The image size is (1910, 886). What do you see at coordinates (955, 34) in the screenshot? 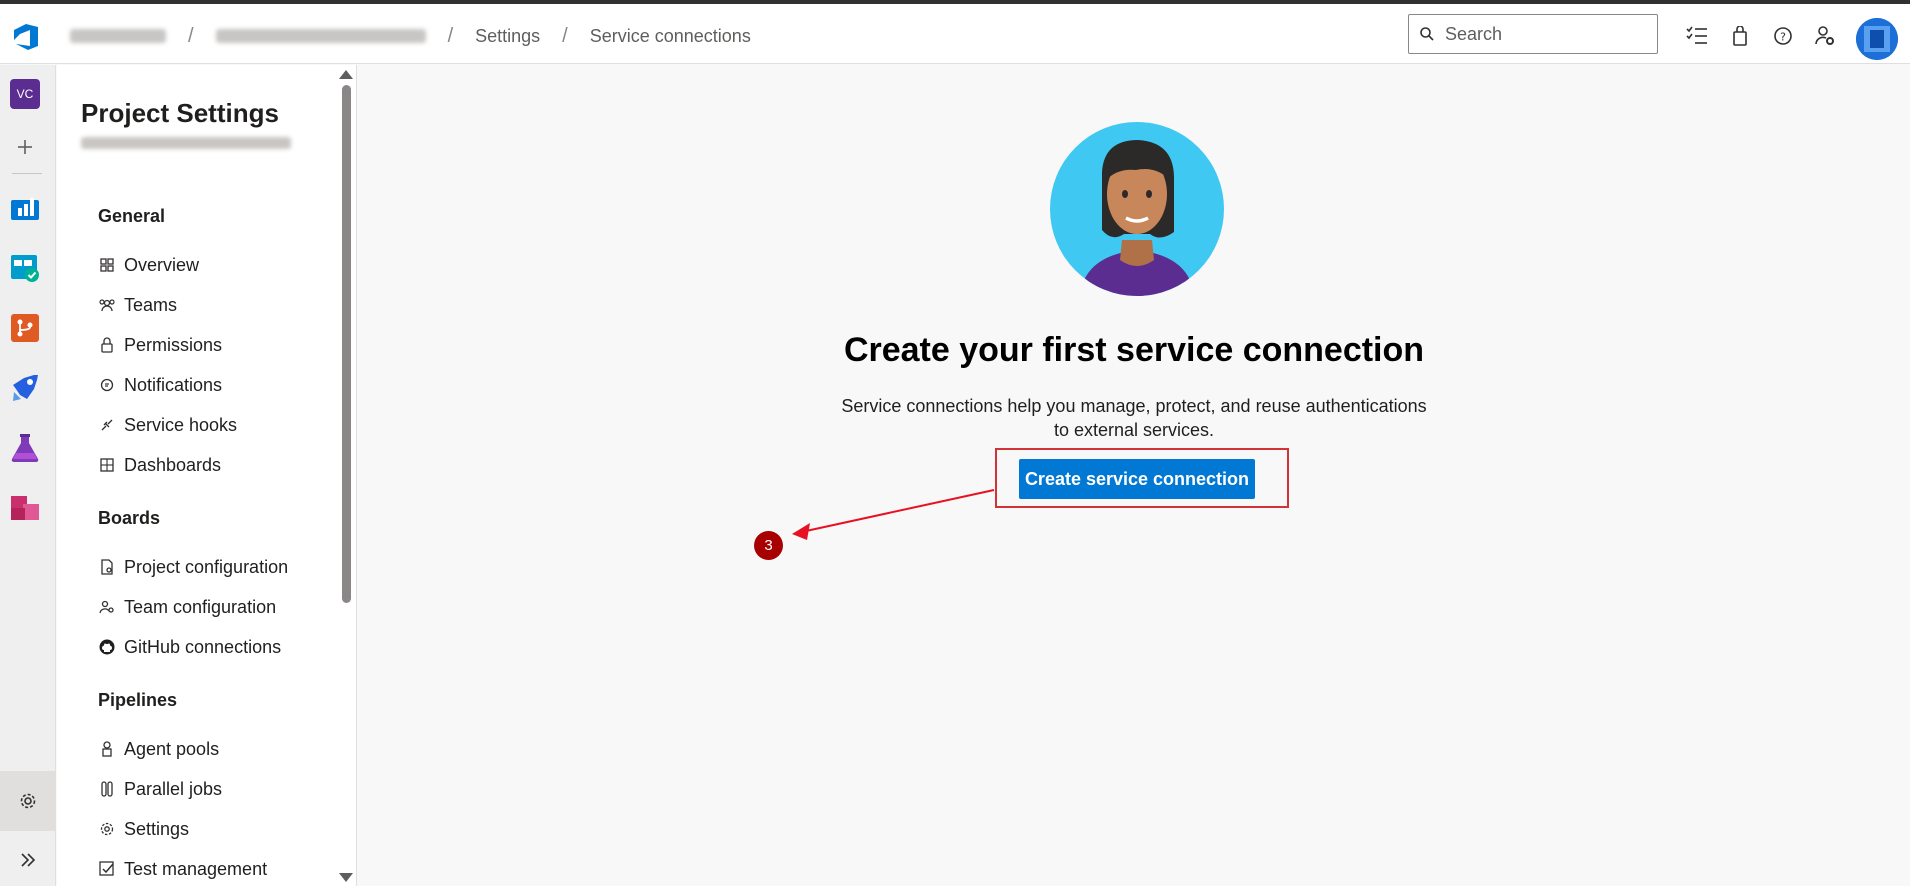
I see `top-header: / / Settings / Service connections ?` at bounding box center [955, 34].